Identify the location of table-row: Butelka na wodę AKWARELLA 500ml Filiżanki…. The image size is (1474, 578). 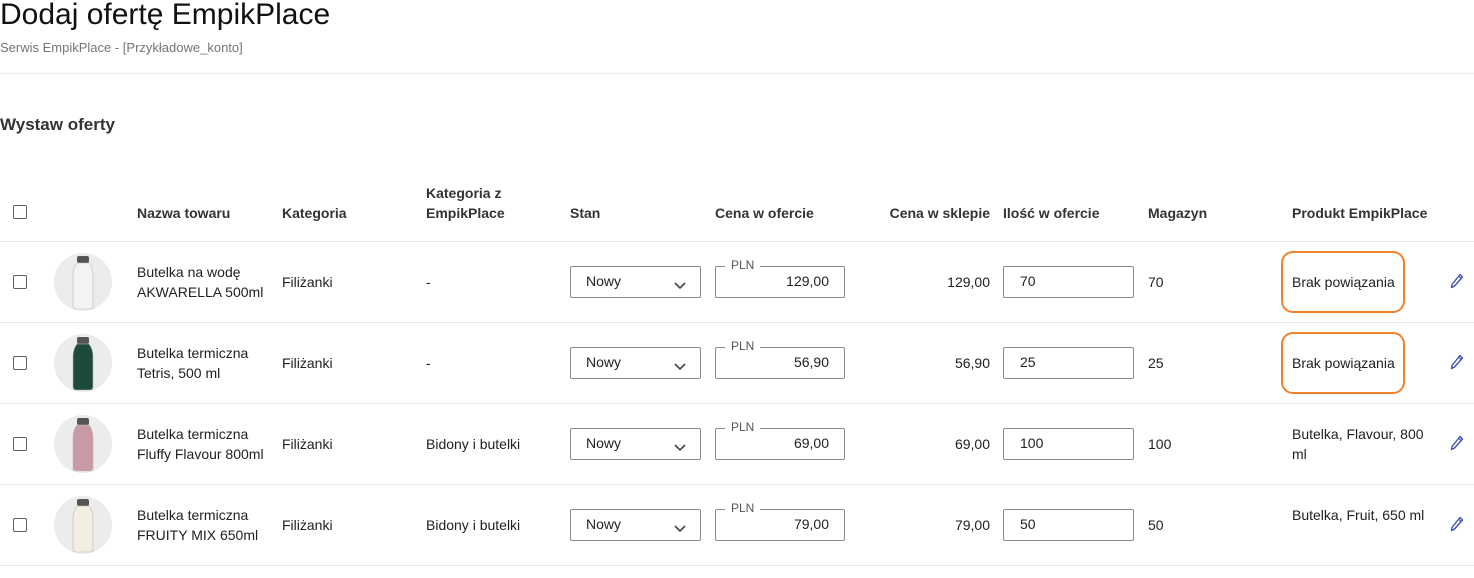
(737, 282).